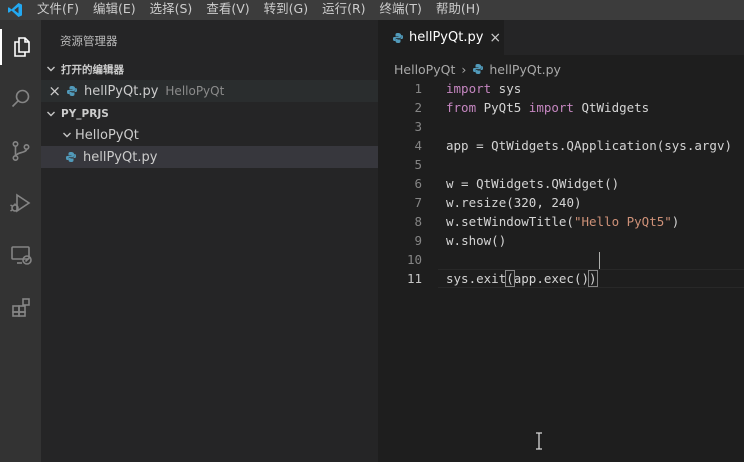 This screenshot has height=462, width=744. What do you see at coordinates (418, 88) in the screenshot?
I see `line-number: 1` at bounding box center [418, 88].